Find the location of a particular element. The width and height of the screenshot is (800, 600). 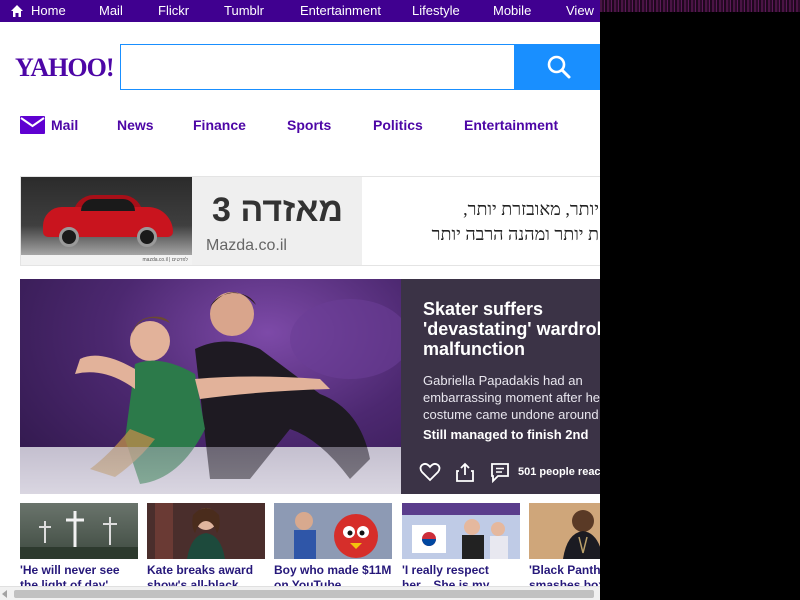

kate-image is located at coordinates (206, 531).